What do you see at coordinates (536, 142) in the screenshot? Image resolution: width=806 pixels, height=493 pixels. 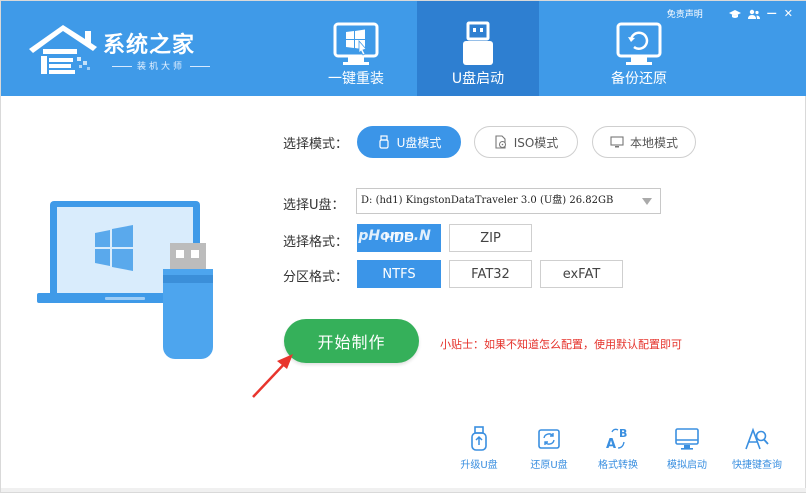 I see `mode-option-label: ISO模式` at bounding box center [536, 142].